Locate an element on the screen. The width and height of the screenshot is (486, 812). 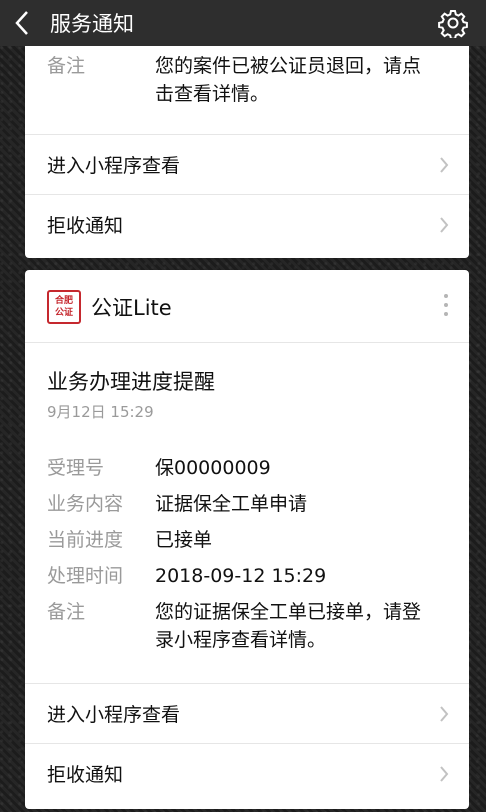
field-row: 当前进度 已接单 is located at coordinates (247, 540).